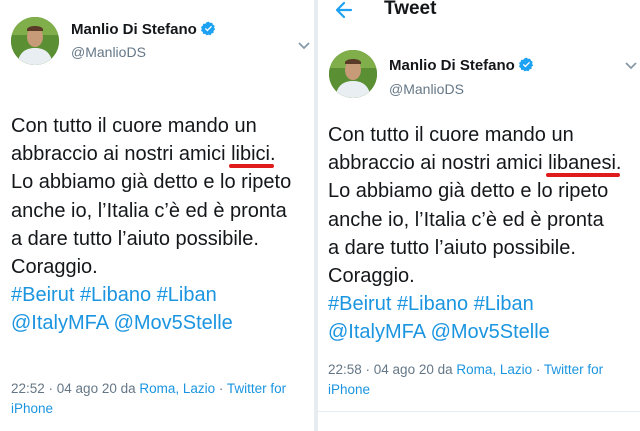 The height and width of the screenshot is (431, 640). What do you see at coordinates (479, 11) in the screenshot?
I see `tweet-header-bar: Tweet` at bounding box center [479, 11].